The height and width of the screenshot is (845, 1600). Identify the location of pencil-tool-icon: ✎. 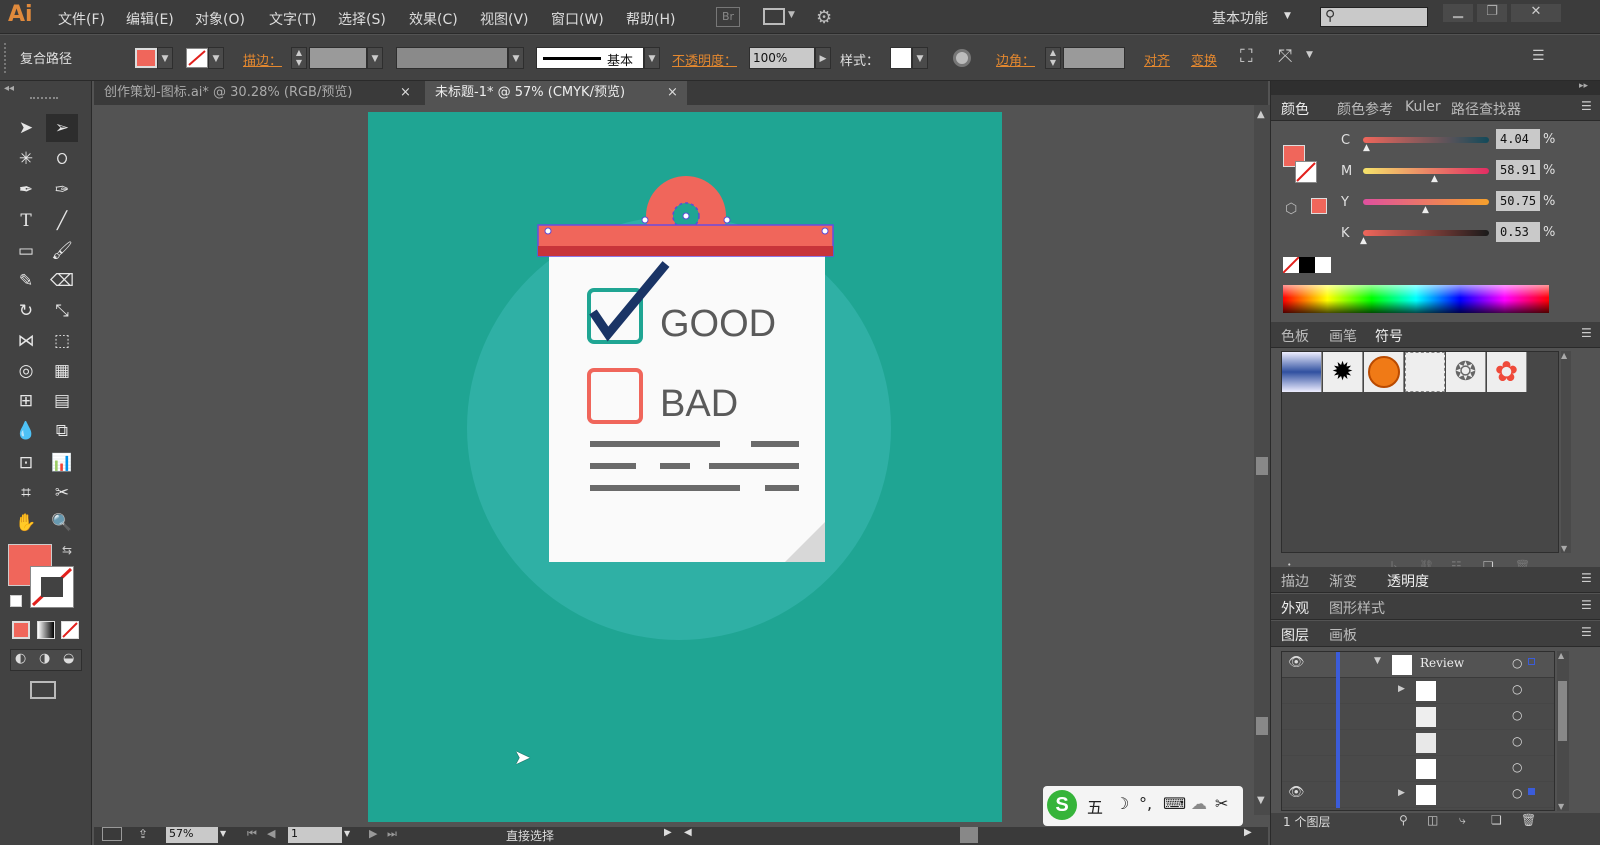
(26, 281).